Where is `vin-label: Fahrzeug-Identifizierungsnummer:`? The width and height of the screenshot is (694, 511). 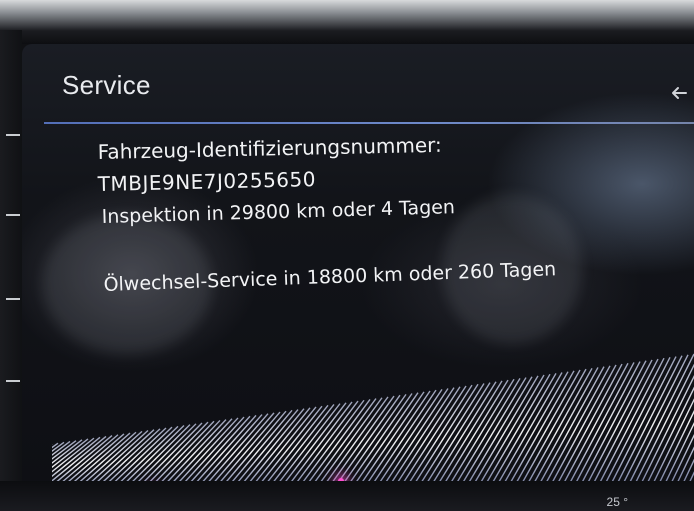 vin-label: Fahrzeug-Identifizierungsnummer: is located at coordinates (269, 148).